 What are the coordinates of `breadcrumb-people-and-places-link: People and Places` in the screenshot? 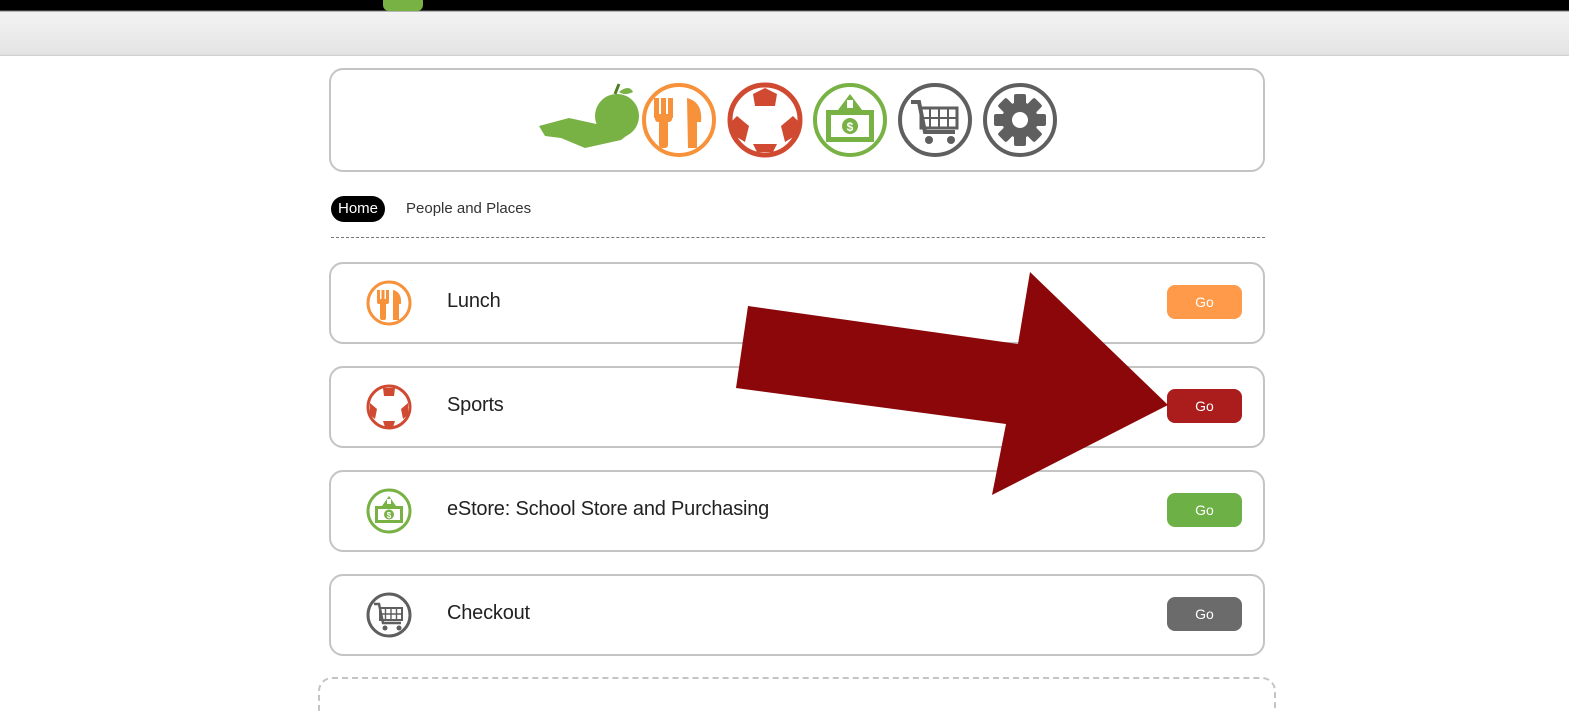 It's located at (468, 209).